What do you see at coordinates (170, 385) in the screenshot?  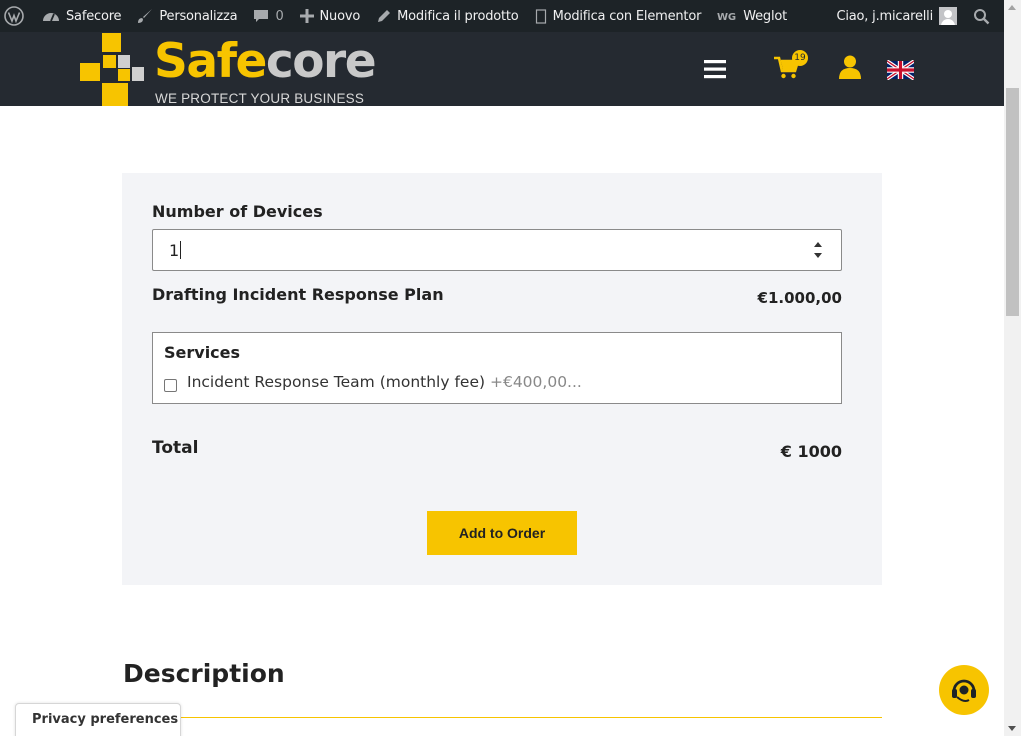 I see `service-checkbox` at bounding box center [170, 385].